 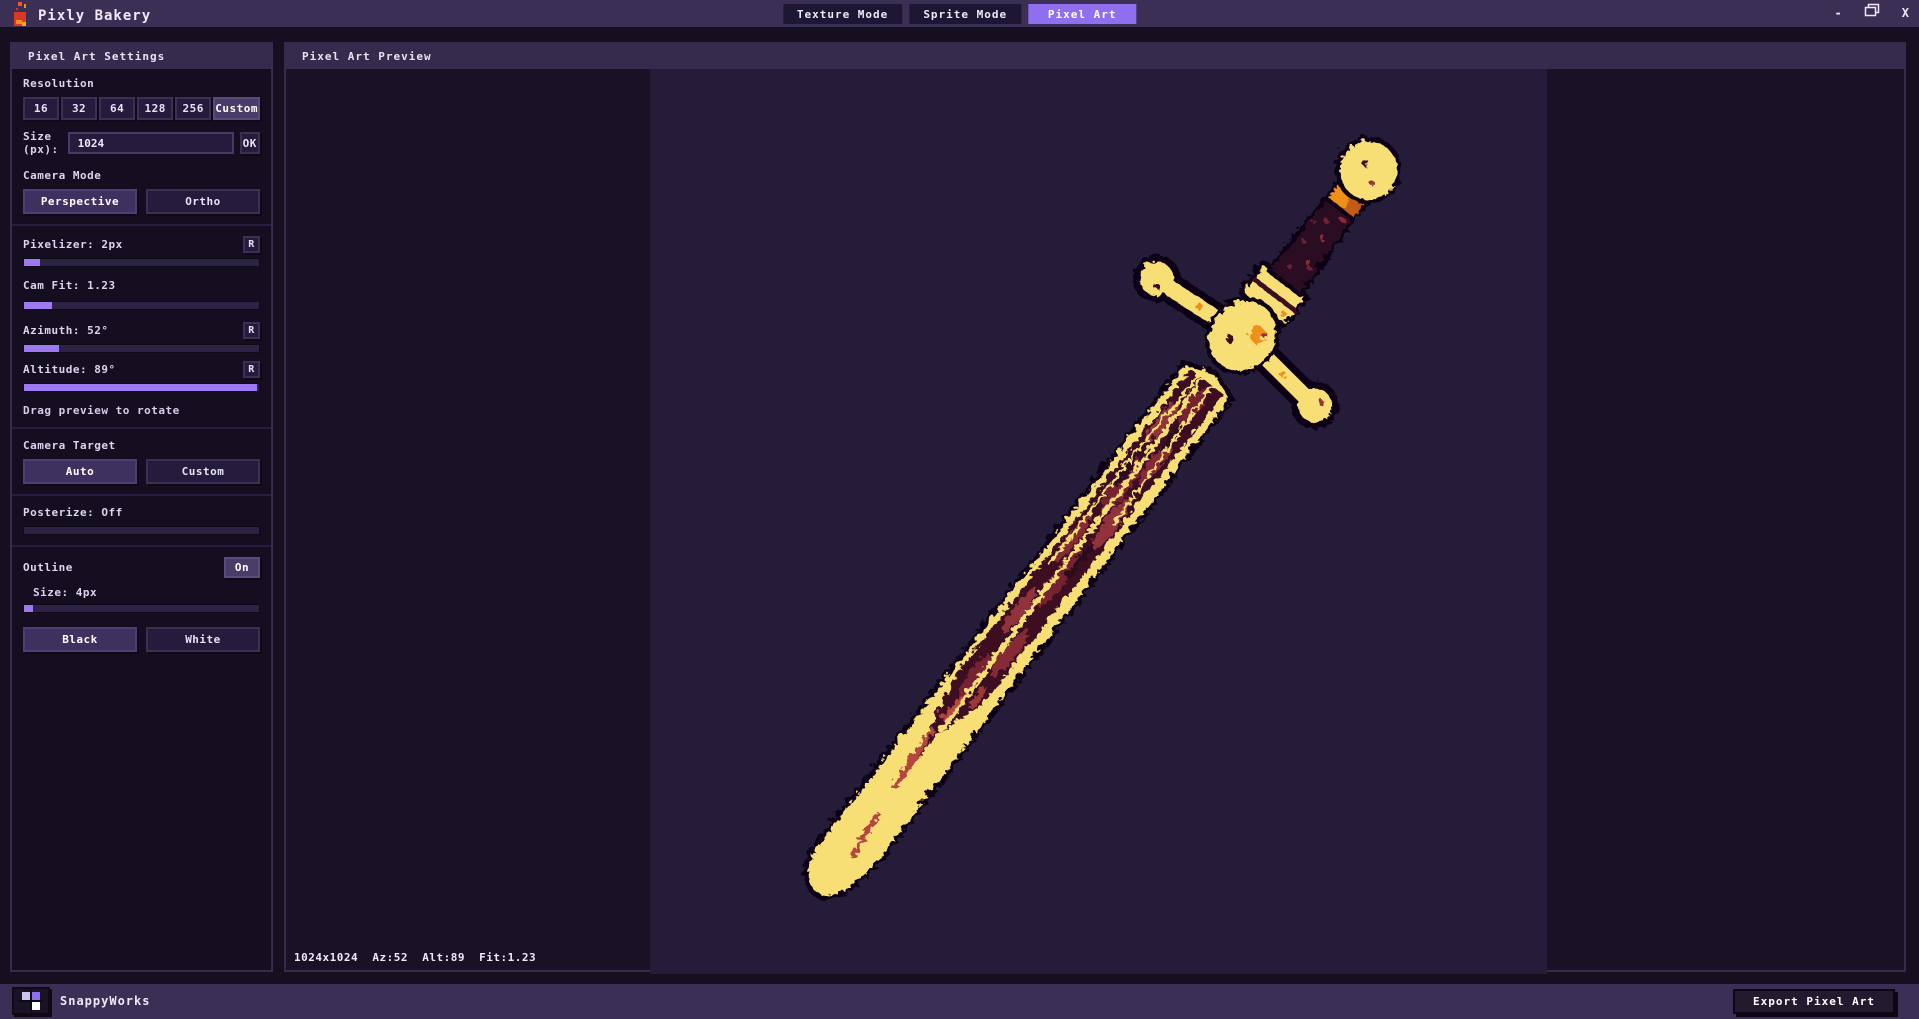 What do you see at coordinates (105, 1001) in the screenshot?
I see `footer-brand-name: SnappyWorks` at bounding box center [105, 1001].